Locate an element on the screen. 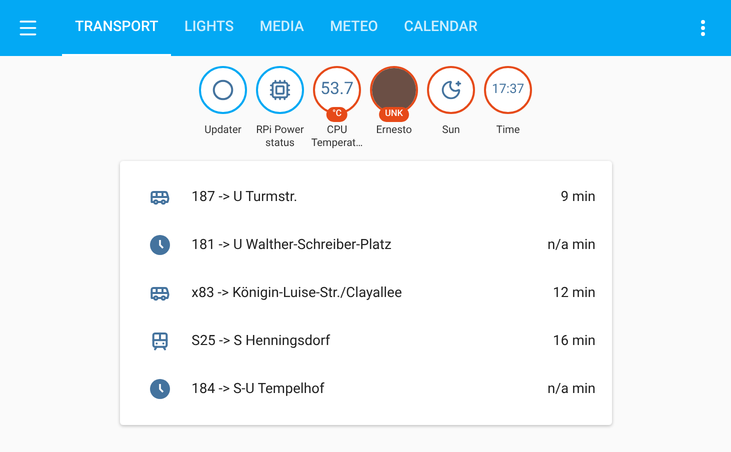 This screenshot has width=731, height=452. departure-line: 184 -> S-U Tempelhof is located at coordinates (259, 389).